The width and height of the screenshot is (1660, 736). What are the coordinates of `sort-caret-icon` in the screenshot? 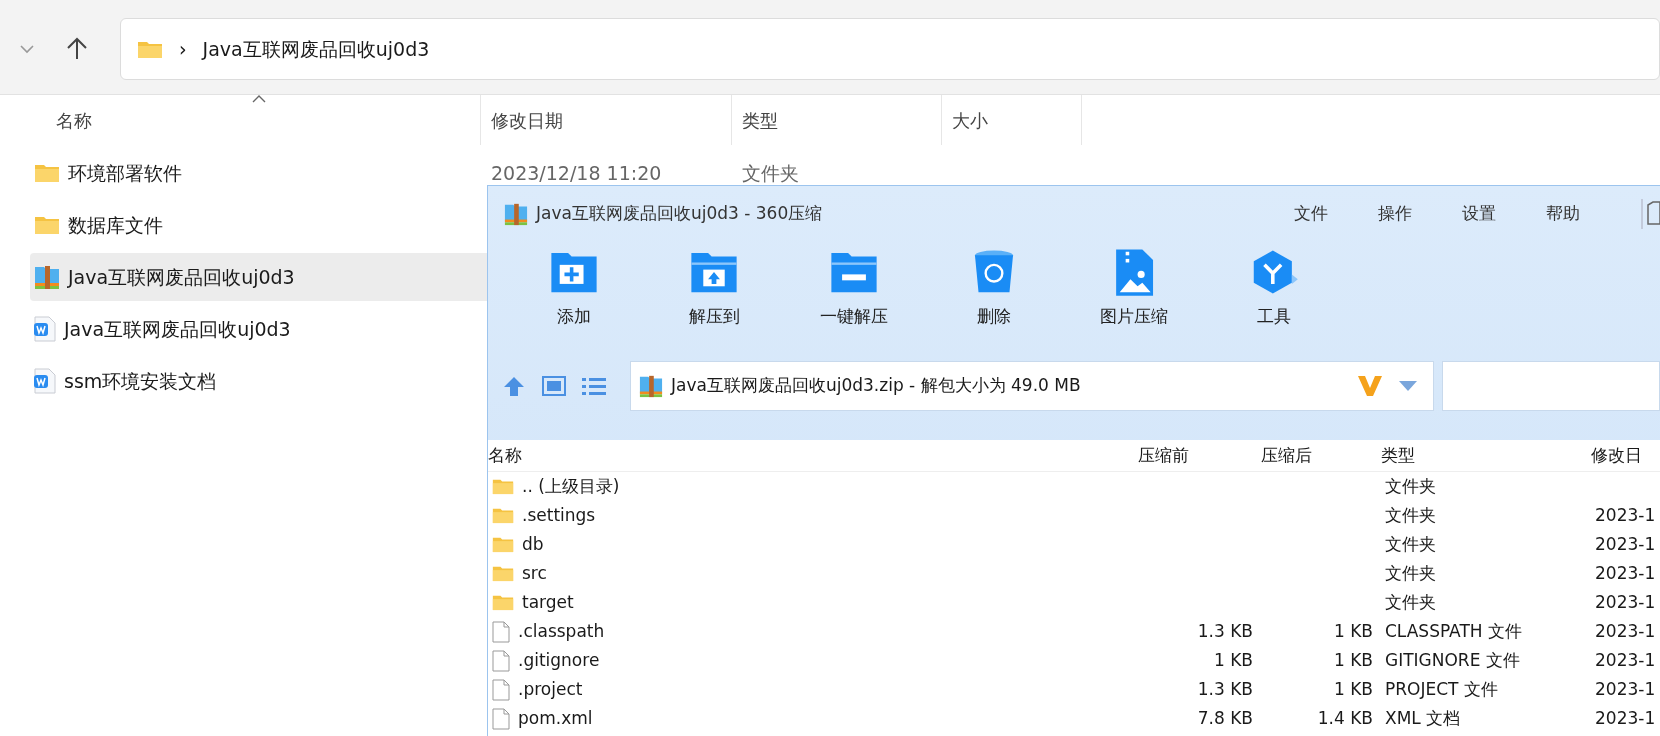 It's located at (259, 99).